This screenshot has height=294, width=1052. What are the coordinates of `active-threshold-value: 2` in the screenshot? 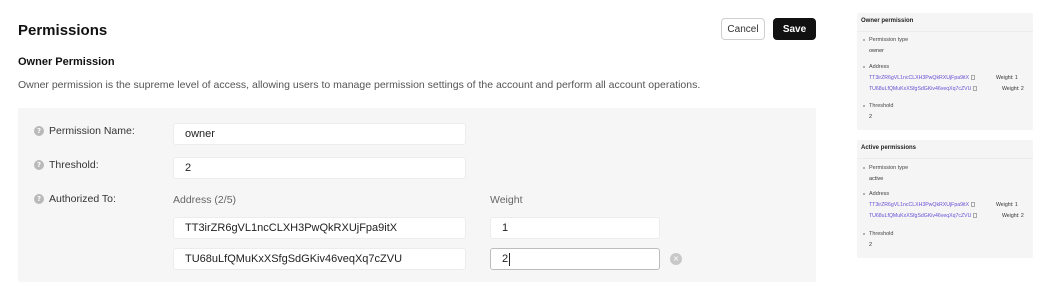 It's located at (871, 245).